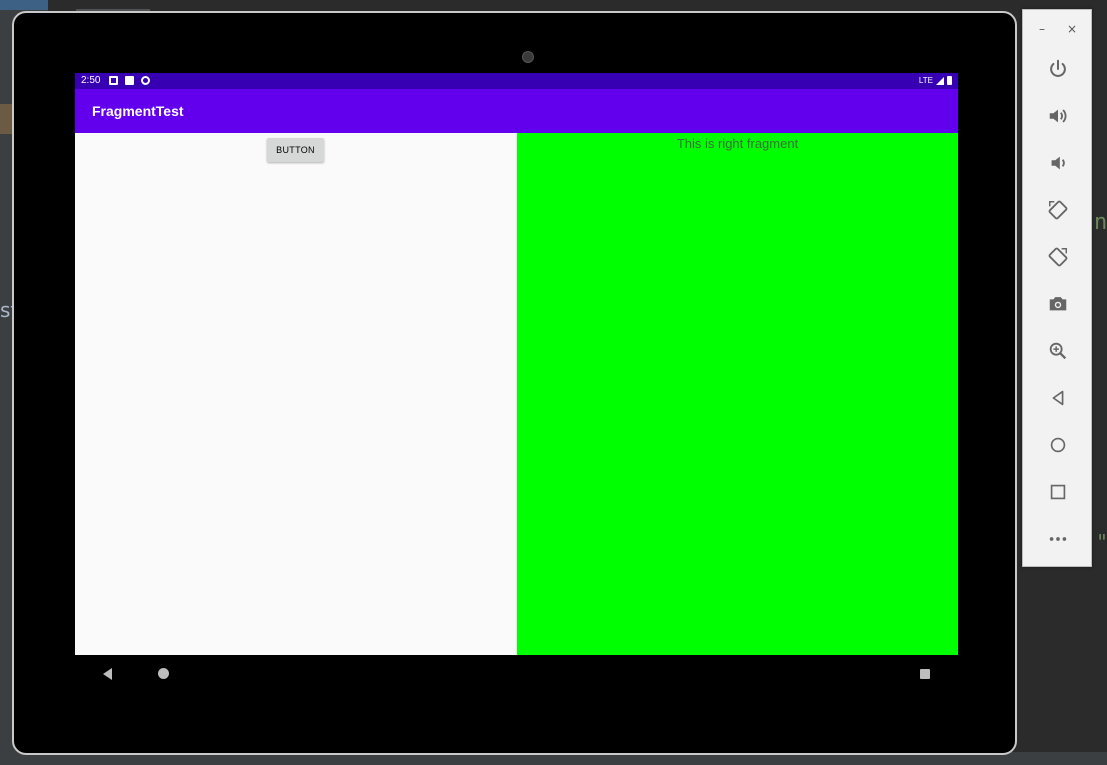  Describe the element at coordinates (516, 81) in the screenshot. I see `status-bar: 2:50 LTE` at that location.